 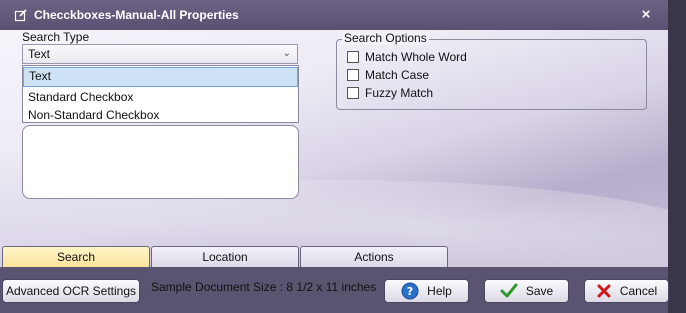 I want to click on advanced-ocr-settings-button: Advanced OCR Settings, so click(x=71, y=291).